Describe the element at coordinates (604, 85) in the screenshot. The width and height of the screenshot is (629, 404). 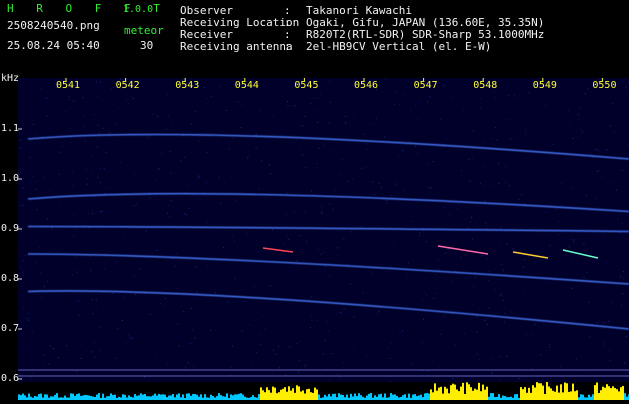
I see `time-tick-label: 0550` at that location.